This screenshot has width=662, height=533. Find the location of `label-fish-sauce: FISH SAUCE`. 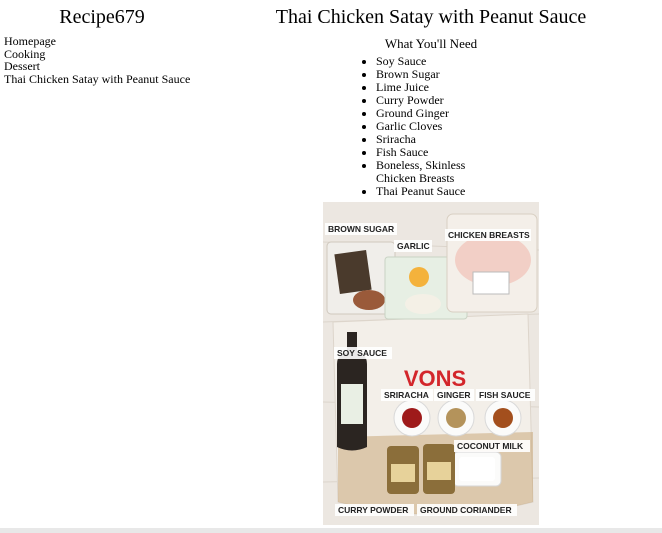

label-fish-sauce: FISH SAUCE is located at coordinates (505, 395).